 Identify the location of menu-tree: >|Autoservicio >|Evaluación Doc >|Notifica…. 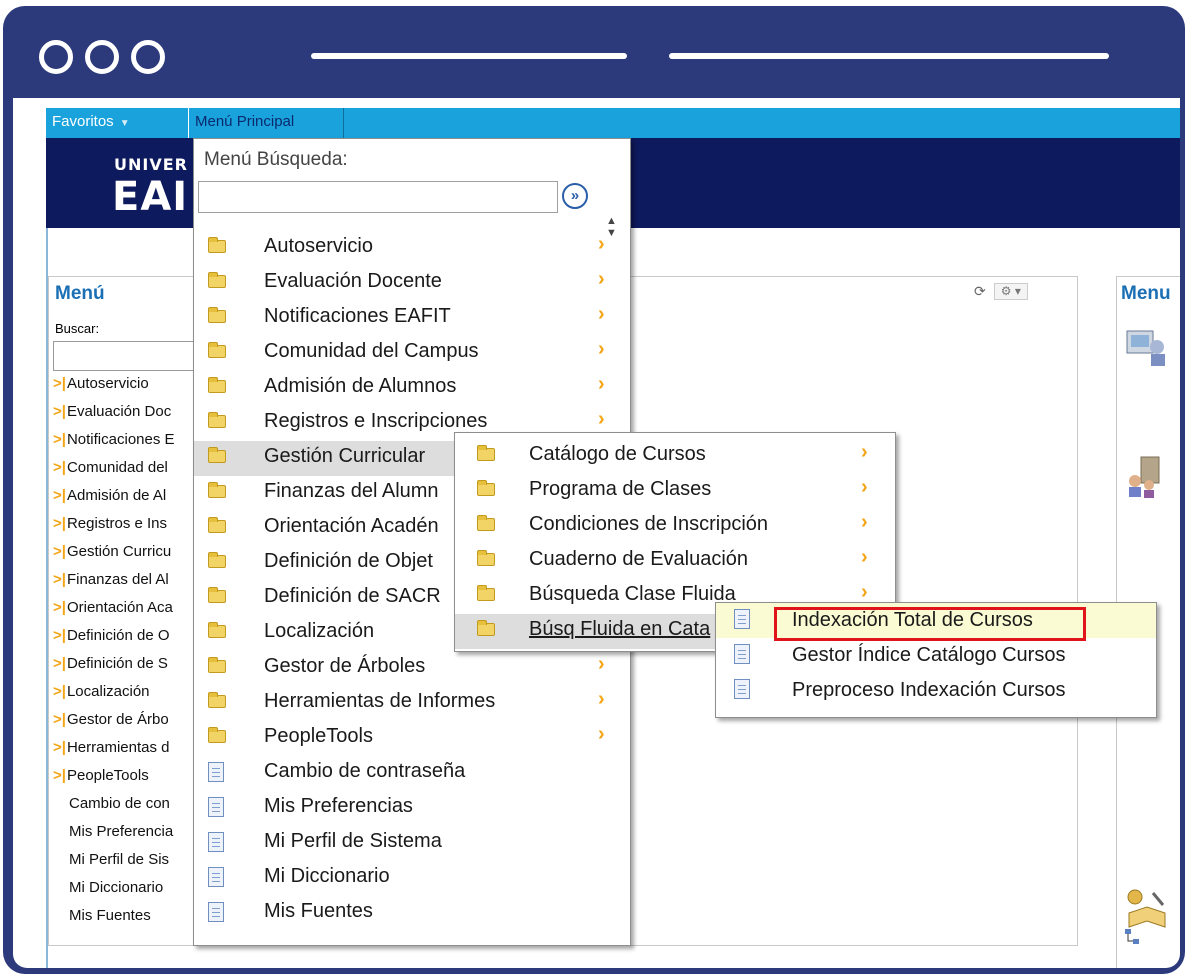
(114, 655).